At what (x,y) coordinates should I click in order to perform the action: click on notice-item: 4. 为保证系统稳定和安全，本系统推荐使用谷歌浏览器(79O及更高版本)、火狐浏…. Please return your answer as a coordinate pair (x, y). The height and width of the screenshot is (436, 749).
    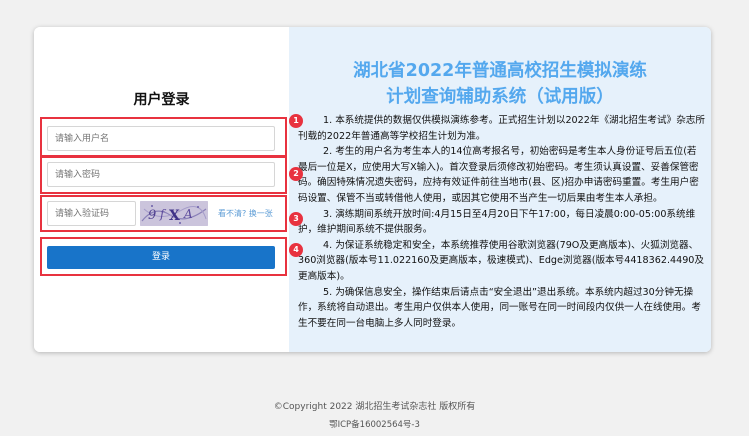
    Looking at the image, I should click on (501, 260).